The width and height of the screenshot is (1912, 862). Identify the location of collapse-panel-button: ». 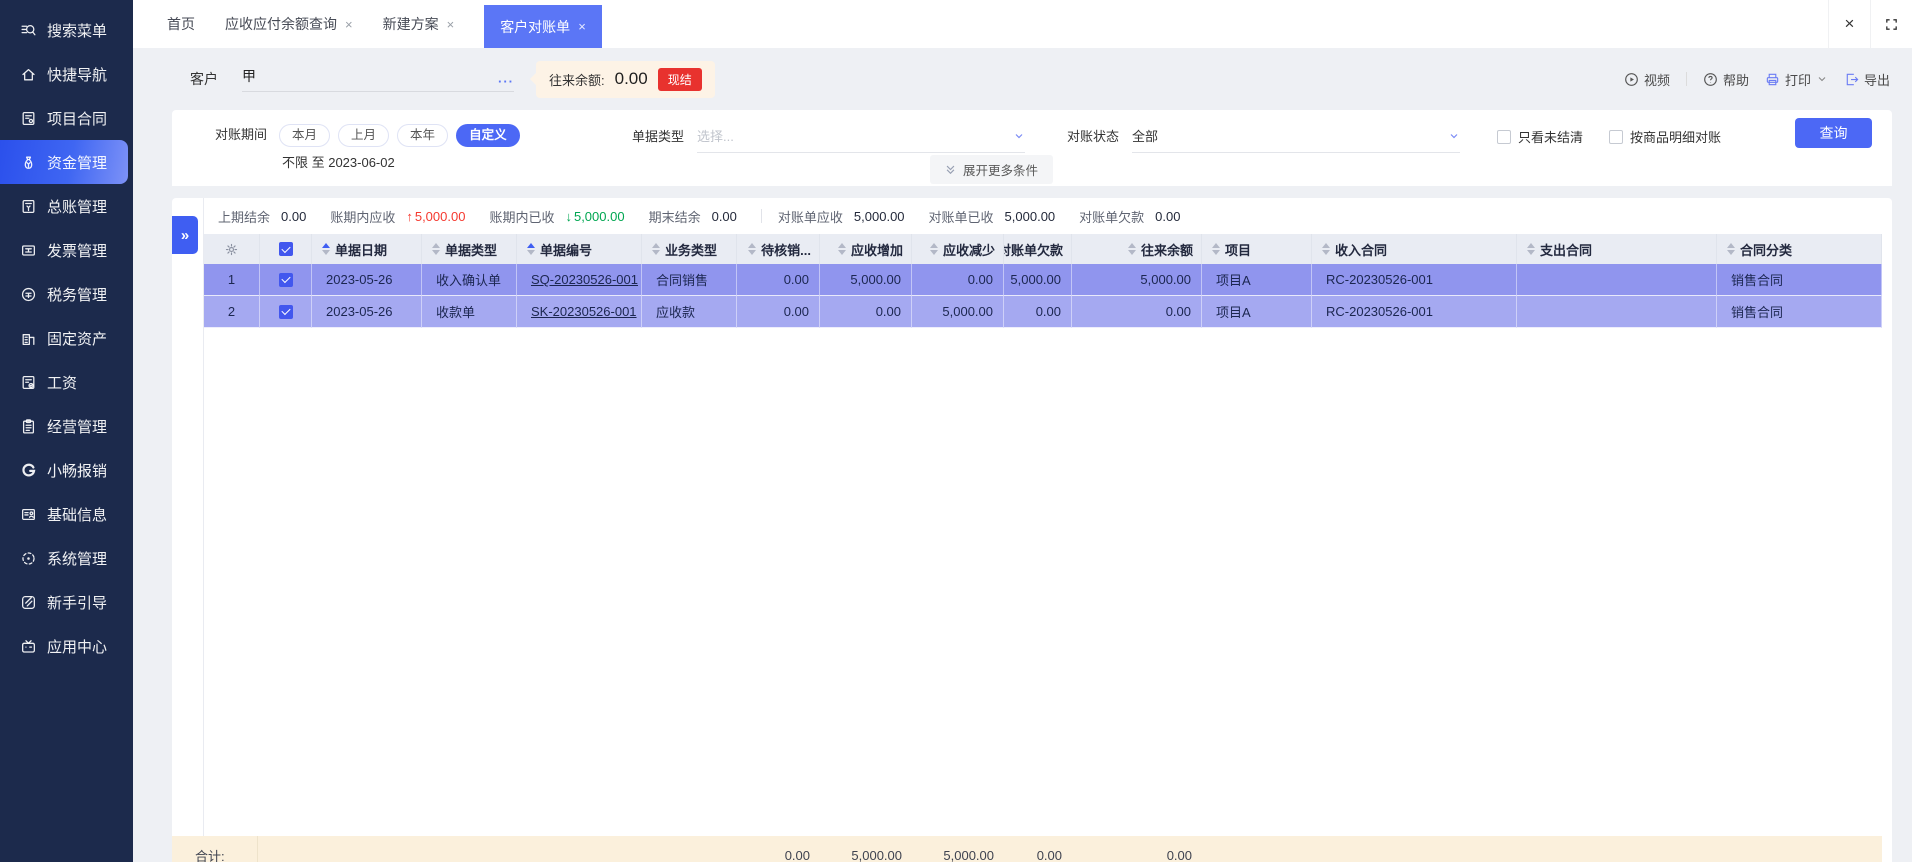
(185, 235).